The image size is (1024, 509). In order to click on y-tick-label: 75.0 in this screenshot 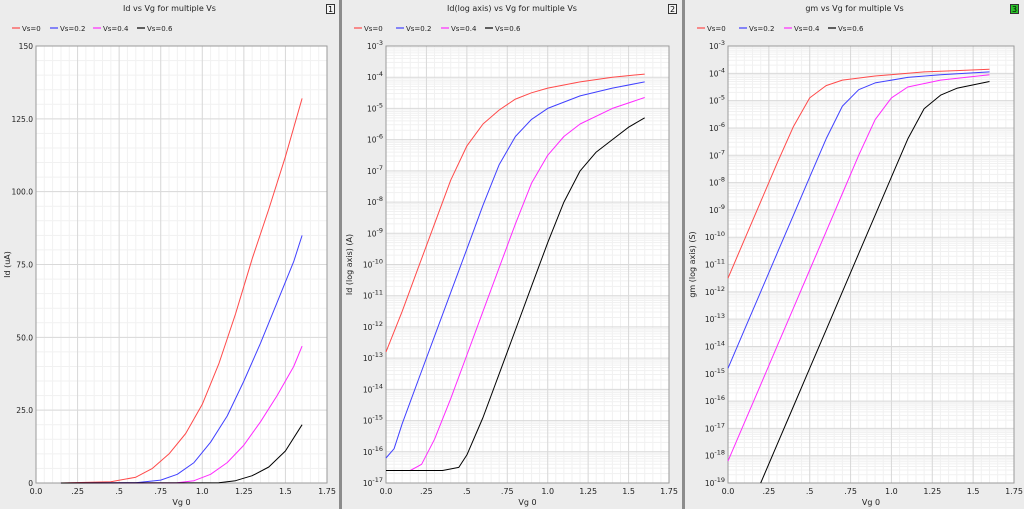, I will do `click(24, 265)`.